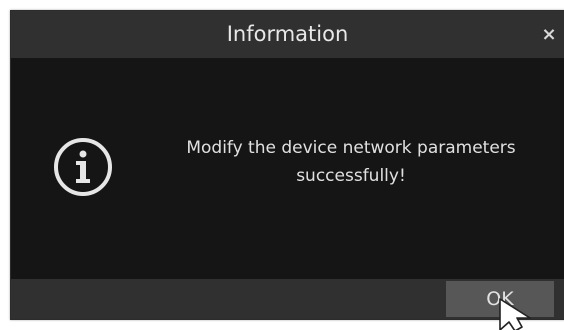  Describe the element at coordinates (83, 167) in the screenshot. I see `info-circle-icon` at that location.